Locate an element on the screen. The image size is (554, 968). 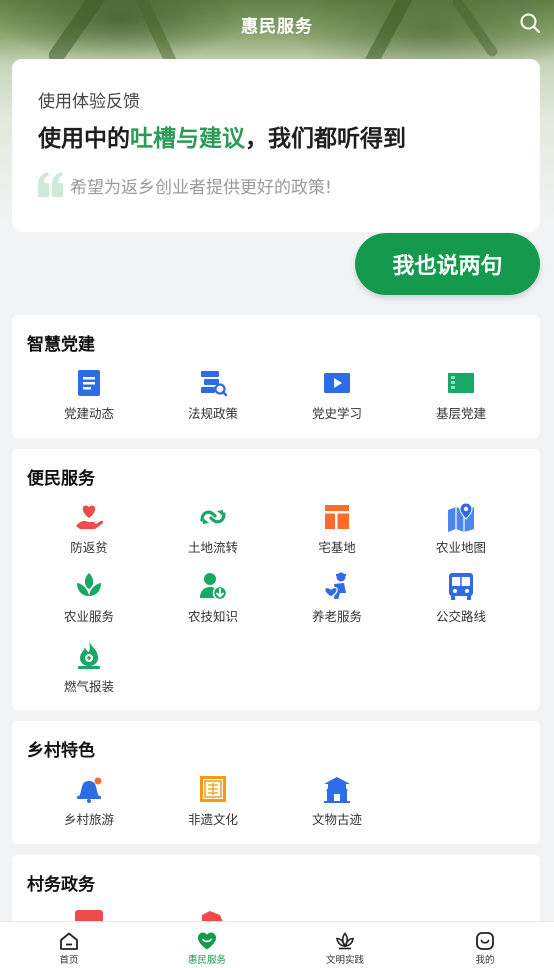
grid-item-policy: 法规政策 is located at coordinates (213, 395).